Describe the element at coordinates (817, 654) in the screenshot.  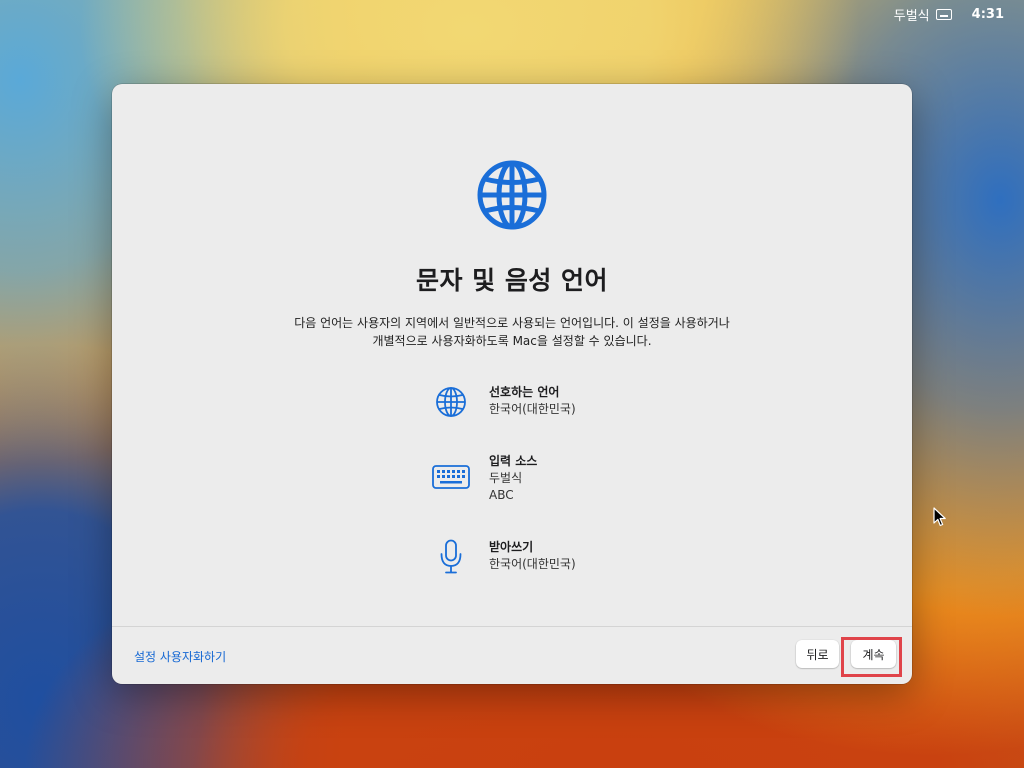
I see `back-button: 뒤로` at that location.